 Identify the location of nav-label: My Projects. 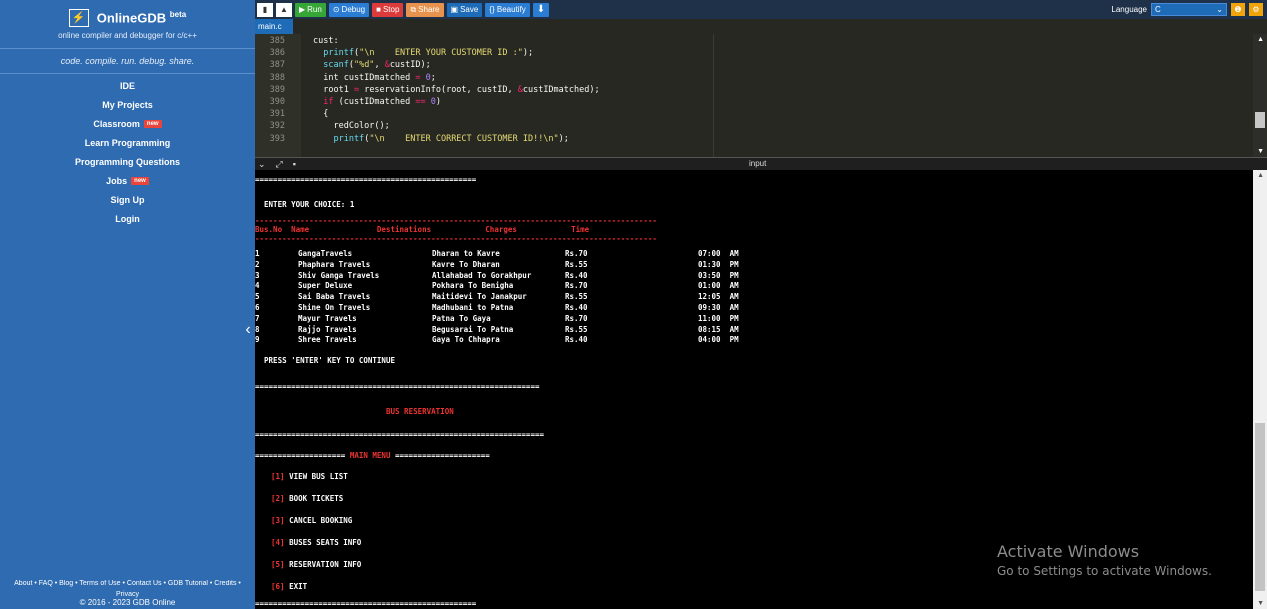
(127, 104).